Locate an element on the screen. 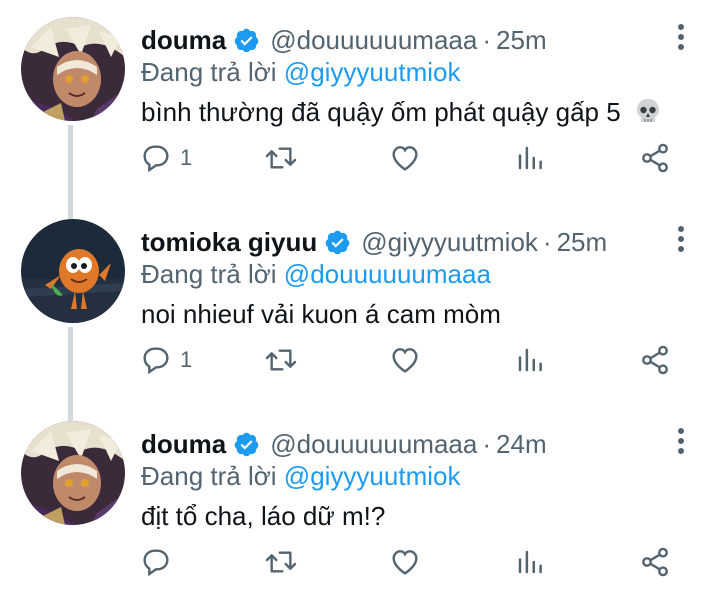  tweet-actions is located at coordinates (360, 564).